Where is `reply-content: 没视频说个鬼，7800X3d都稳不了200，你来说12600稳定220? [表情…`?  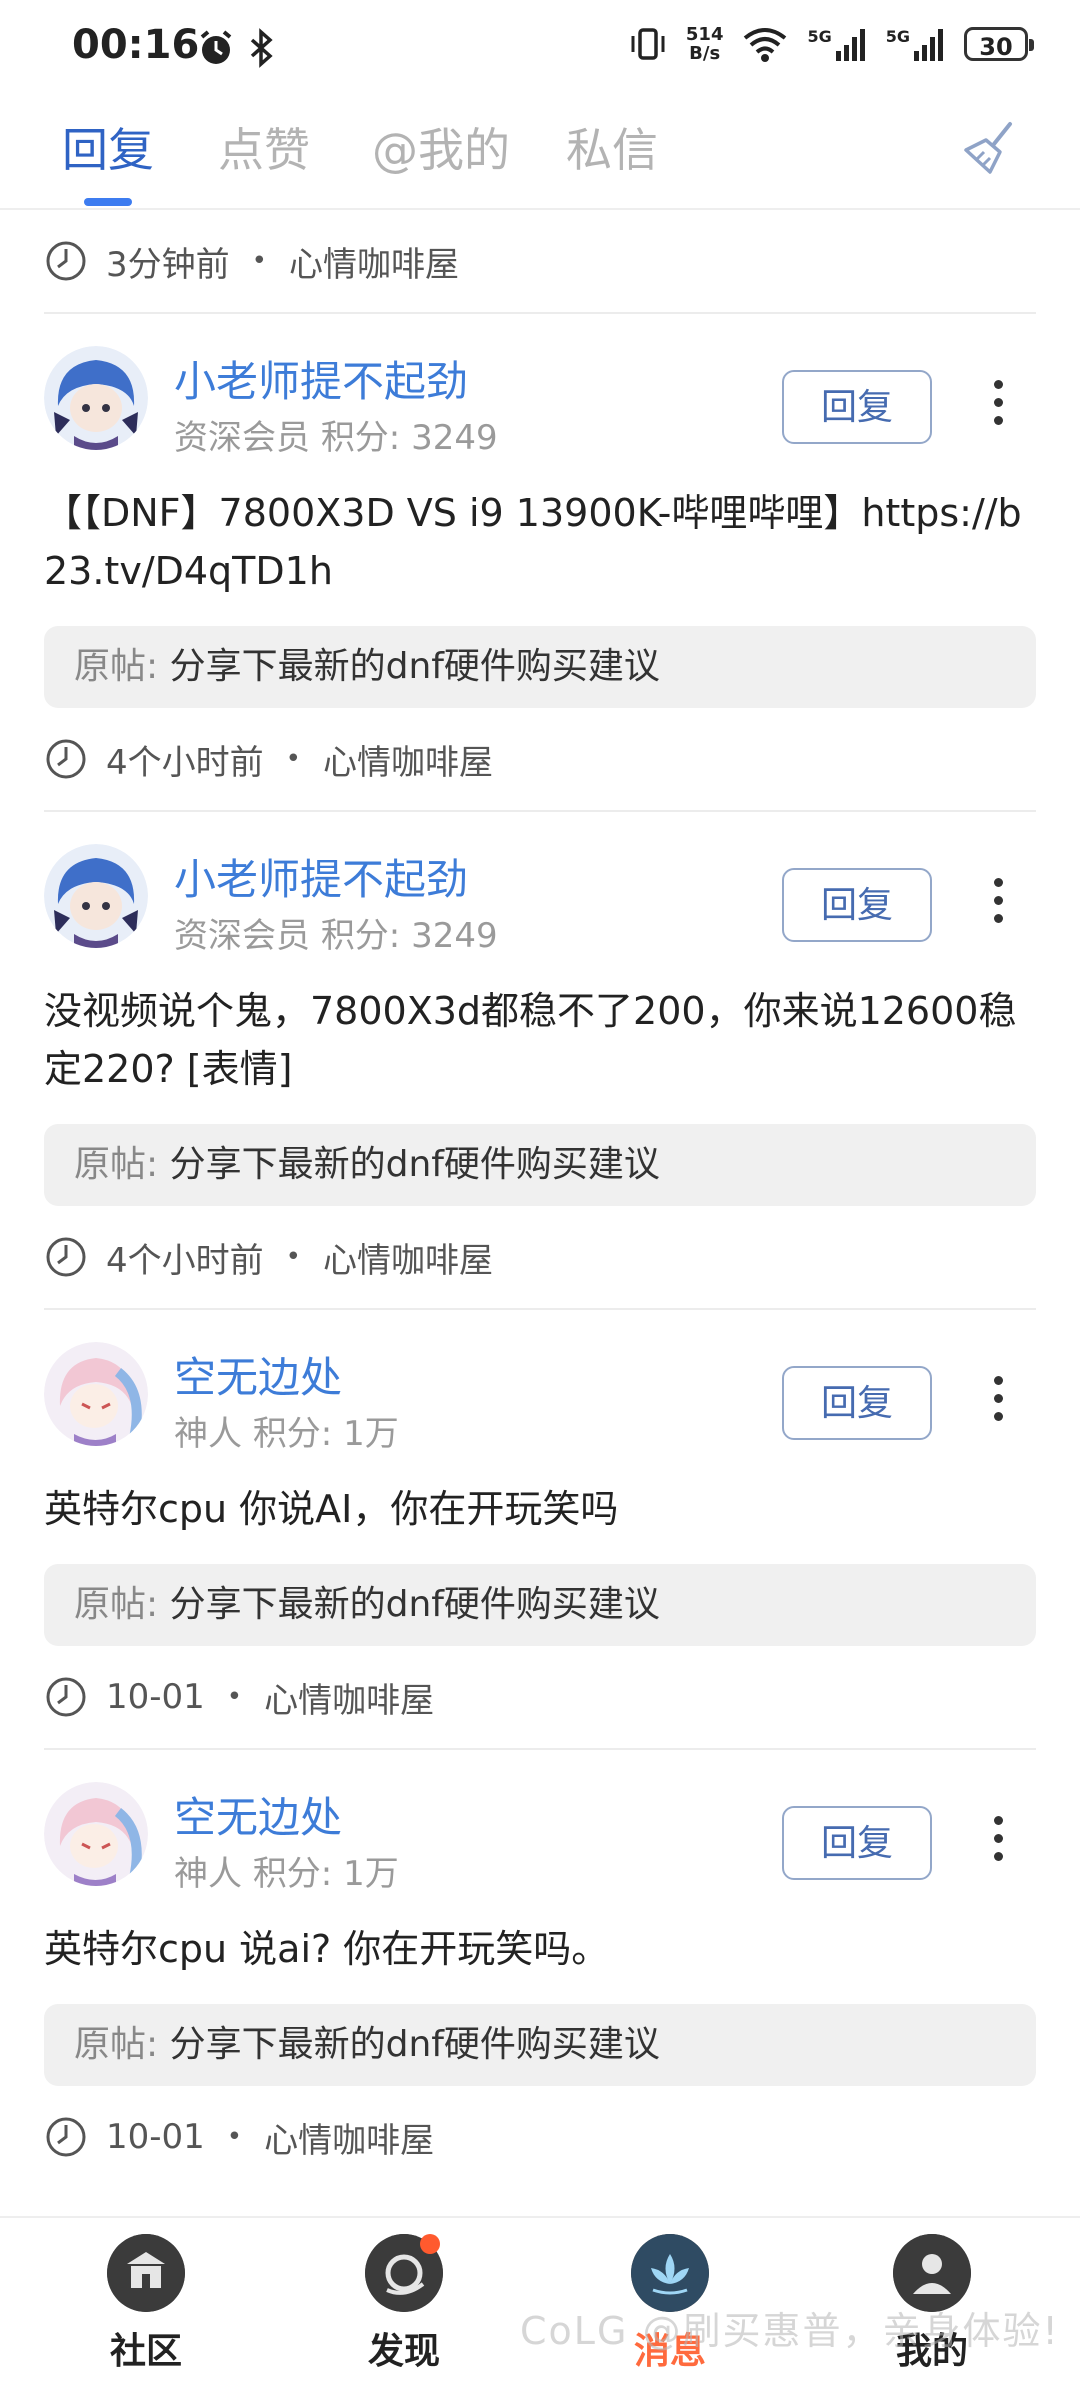
reply-content: 没视频说个鬼，7800X3d都稳不了200，你来说12600稳定220? [表情… is located at coordinates (530, 1040).